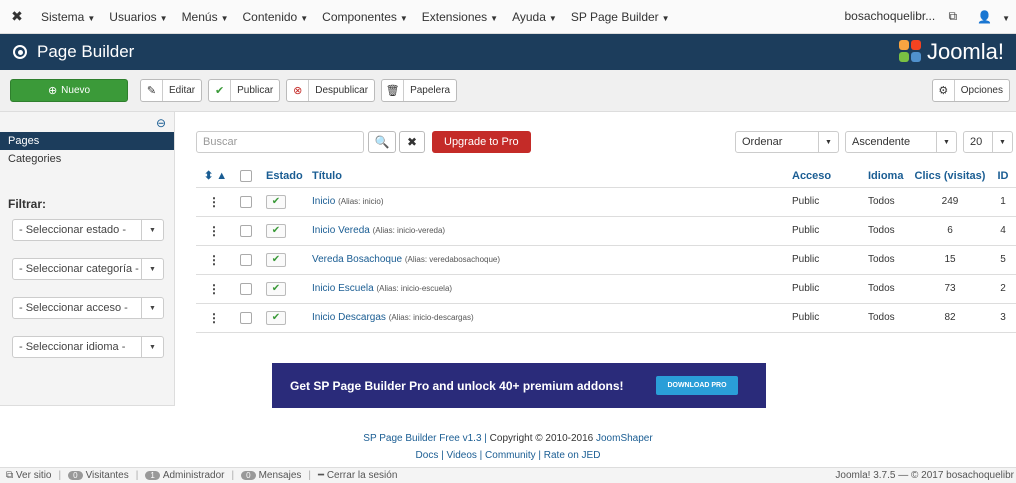 This screenshot has width=1016, height=483. Describe the element at coordinates (988, 142) in the screenshot. I see `limit-select: 20 ▼` at that location.